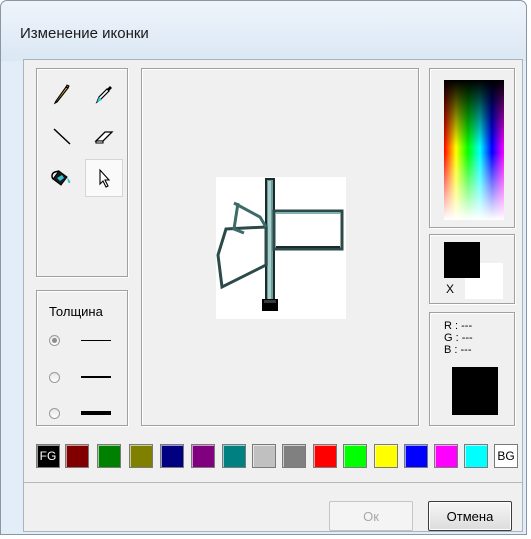  What do you see at coordinates (458, 326) in the screenshot?
I see `r-value: R : ---` at bounding box center [458, 326].